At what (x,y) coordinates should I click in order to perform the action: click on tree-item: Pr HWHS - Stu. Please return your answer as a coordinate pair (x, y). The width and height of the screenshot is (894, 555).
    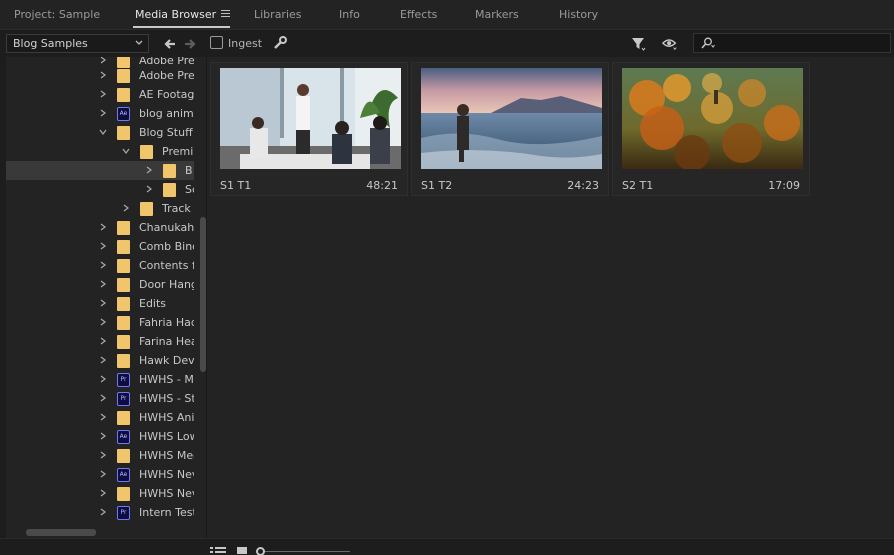
    Looking at the image, I should click on (100, 398).